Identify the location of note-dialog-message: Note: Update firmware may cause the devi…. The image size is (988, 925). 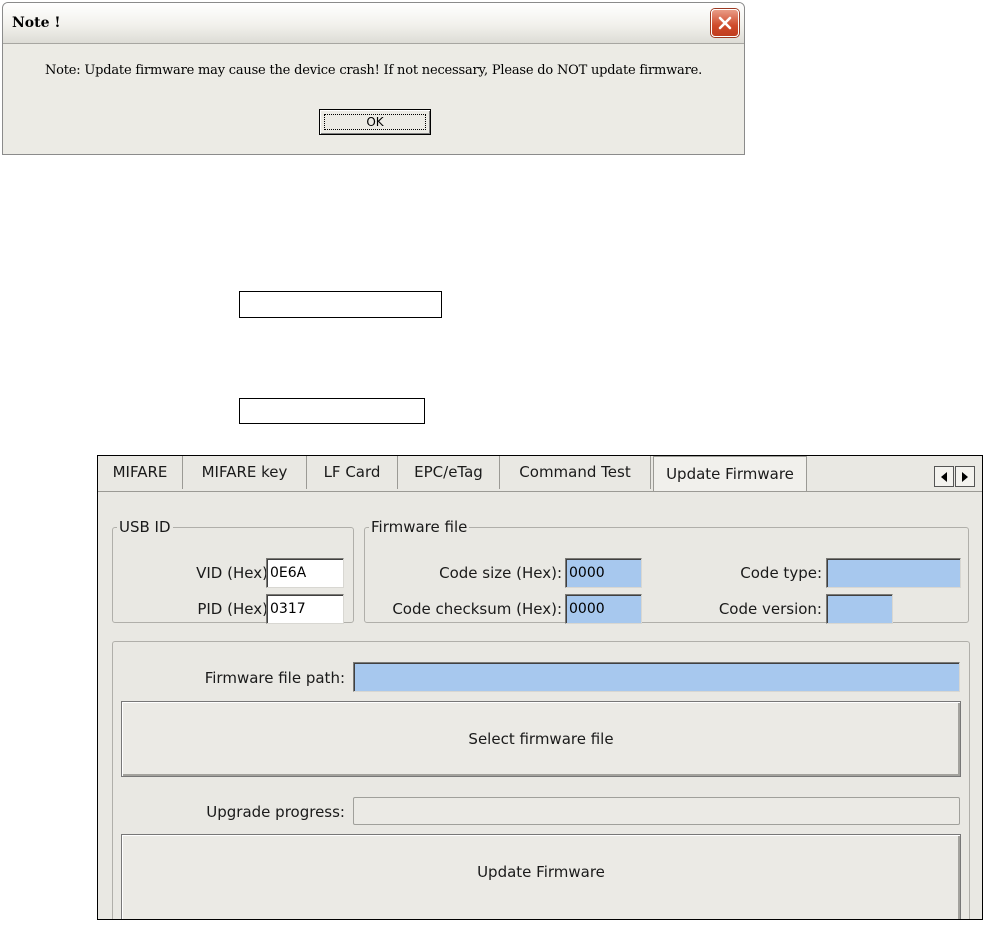
(373, 70).